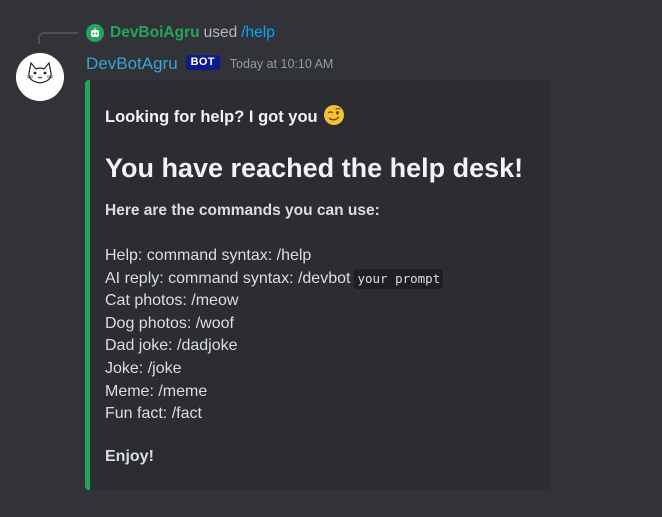 This screenshot has width=662, height=517. I want to click on reply-reference: DevBoiAgru used /help, so click(180, 33).